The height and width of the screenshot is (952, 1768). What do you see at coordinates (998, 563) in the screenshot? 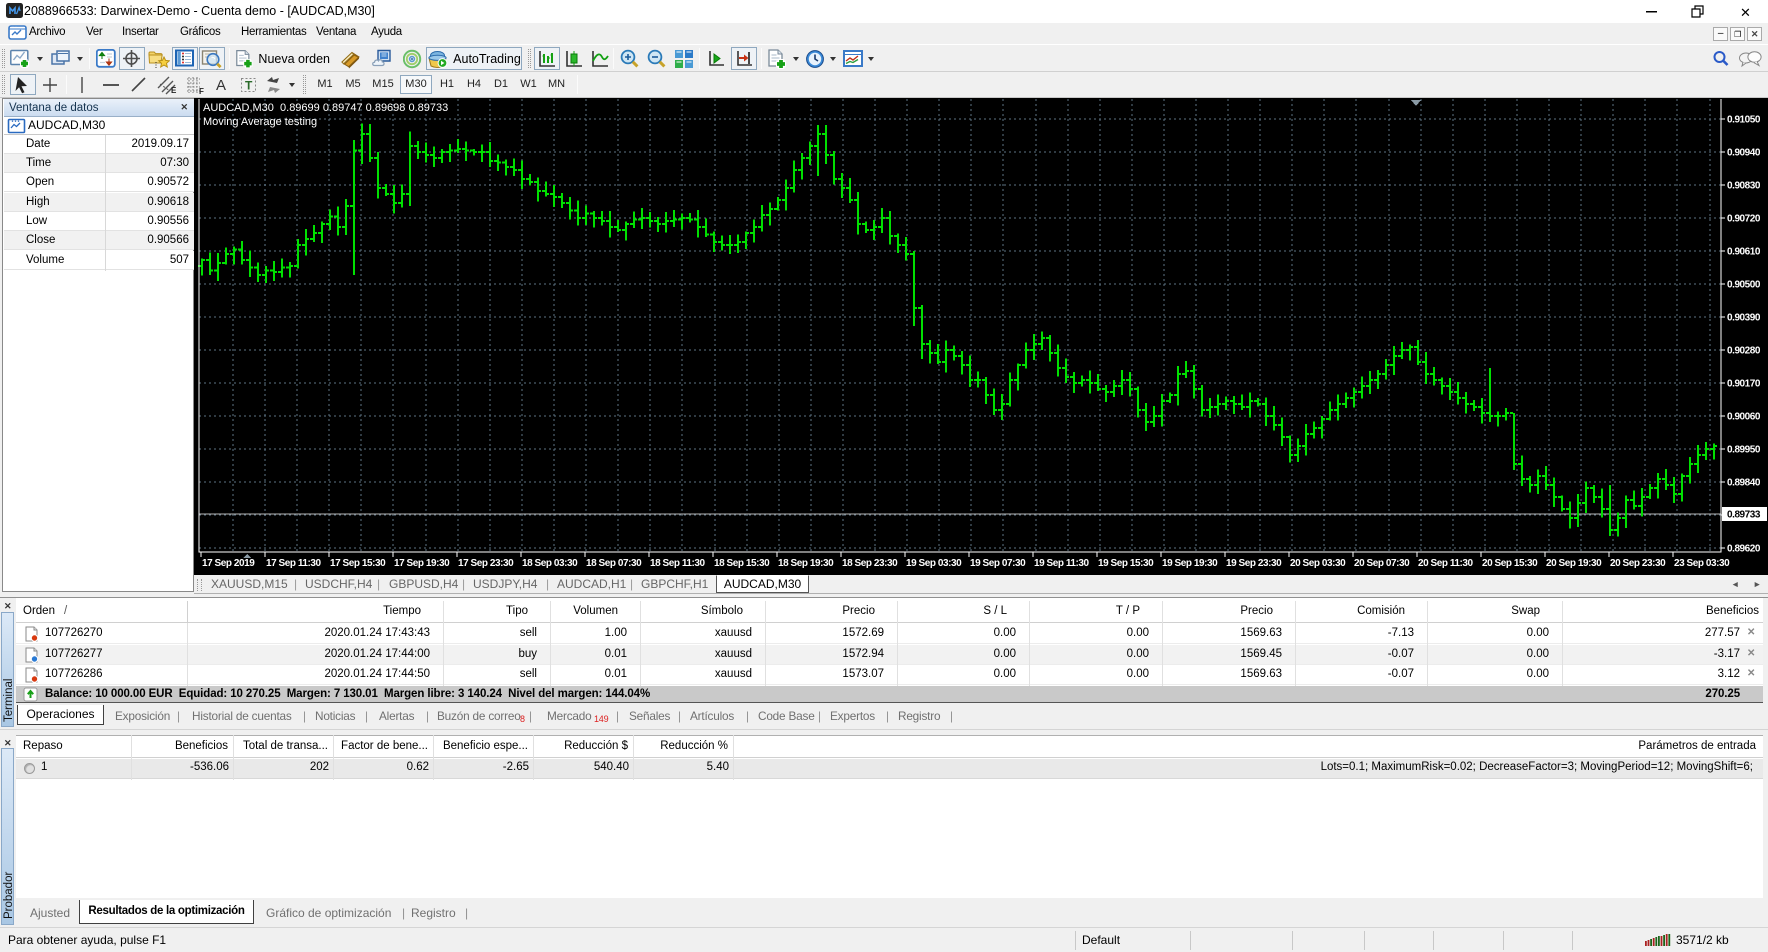
I see `svg-text: 19 Sep 07:30` at bounding box center [998, 563].